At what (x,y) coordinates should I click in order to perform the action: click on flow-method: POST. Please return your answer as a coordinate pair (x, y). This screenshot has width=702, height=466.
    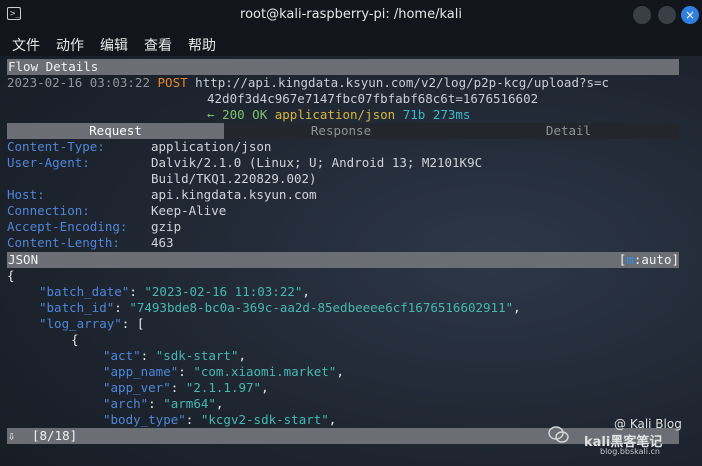
    Looking at the image, I should click on (172, 82).